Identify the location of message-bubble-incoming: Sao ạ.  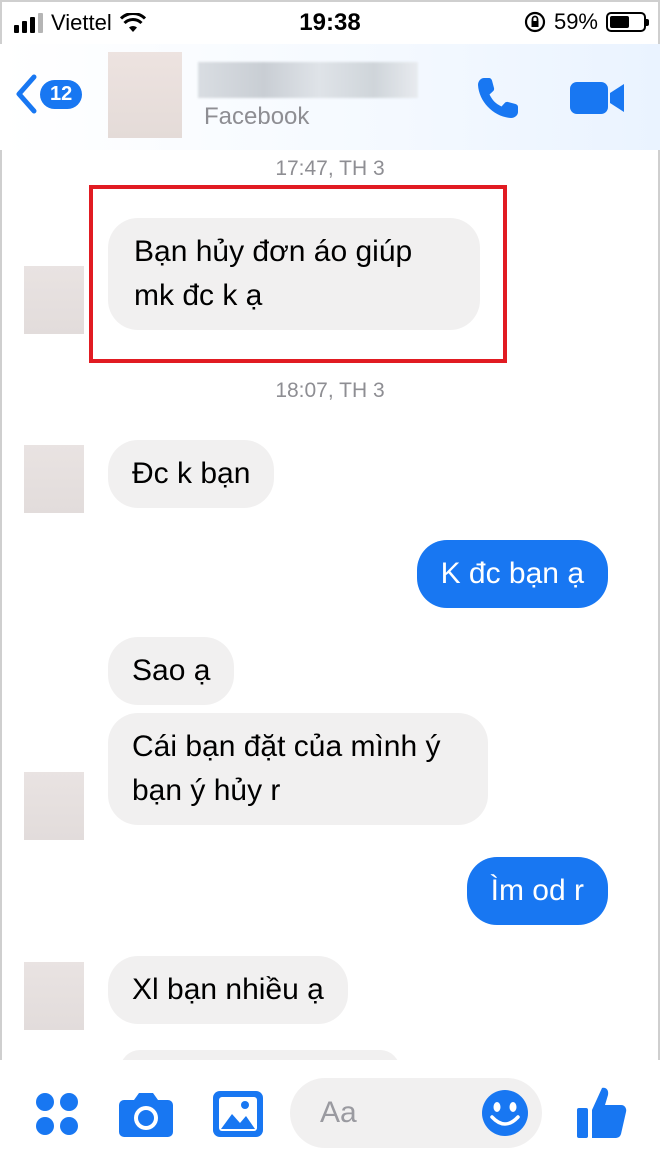
(171, 671).